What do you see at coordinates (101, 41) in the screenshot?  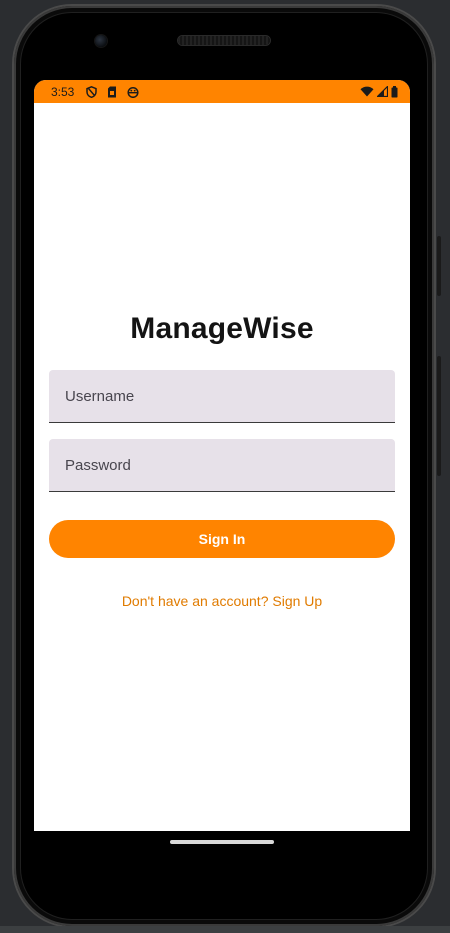 I see `front-camera` at bounding box center [101, 41].